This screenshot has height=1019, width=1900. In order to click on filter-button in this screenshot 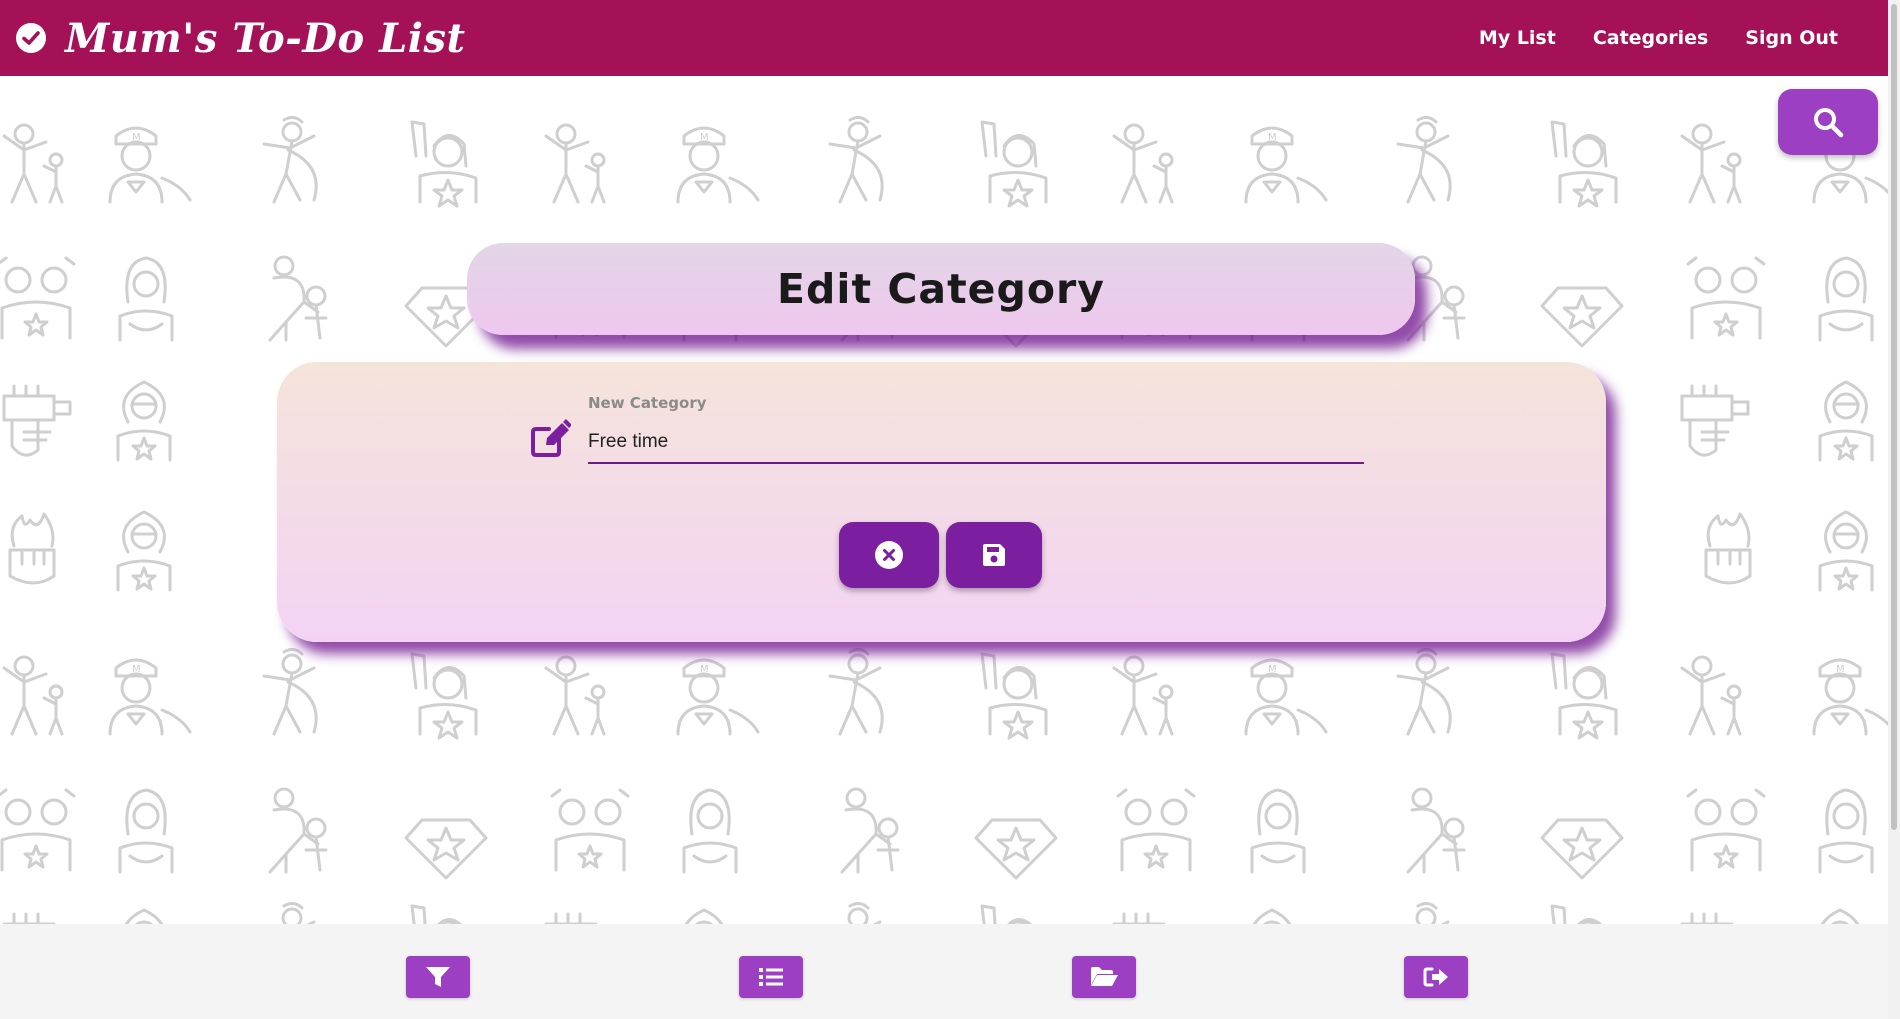, I will do `click(438, 977)`.